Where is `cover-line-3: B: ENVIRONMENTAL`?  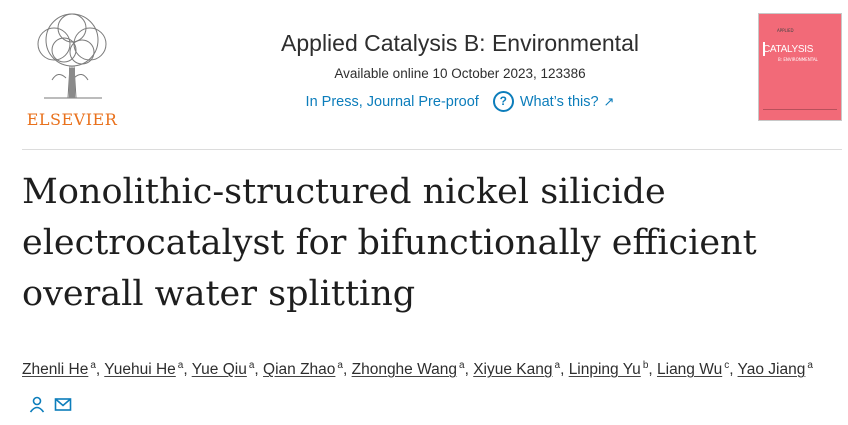 cover-line-3: B: ENVIRONMENTAL is located at coordinates (798, 59).